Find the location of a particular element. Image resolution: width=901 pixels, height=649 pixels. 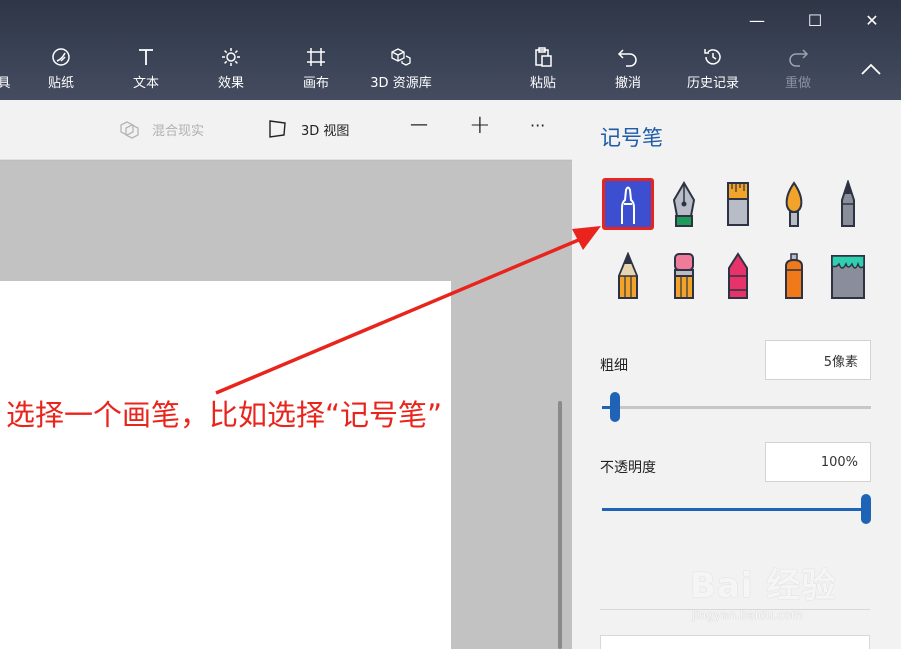

pixel-pen-icon is located at coordinates (848, 203).